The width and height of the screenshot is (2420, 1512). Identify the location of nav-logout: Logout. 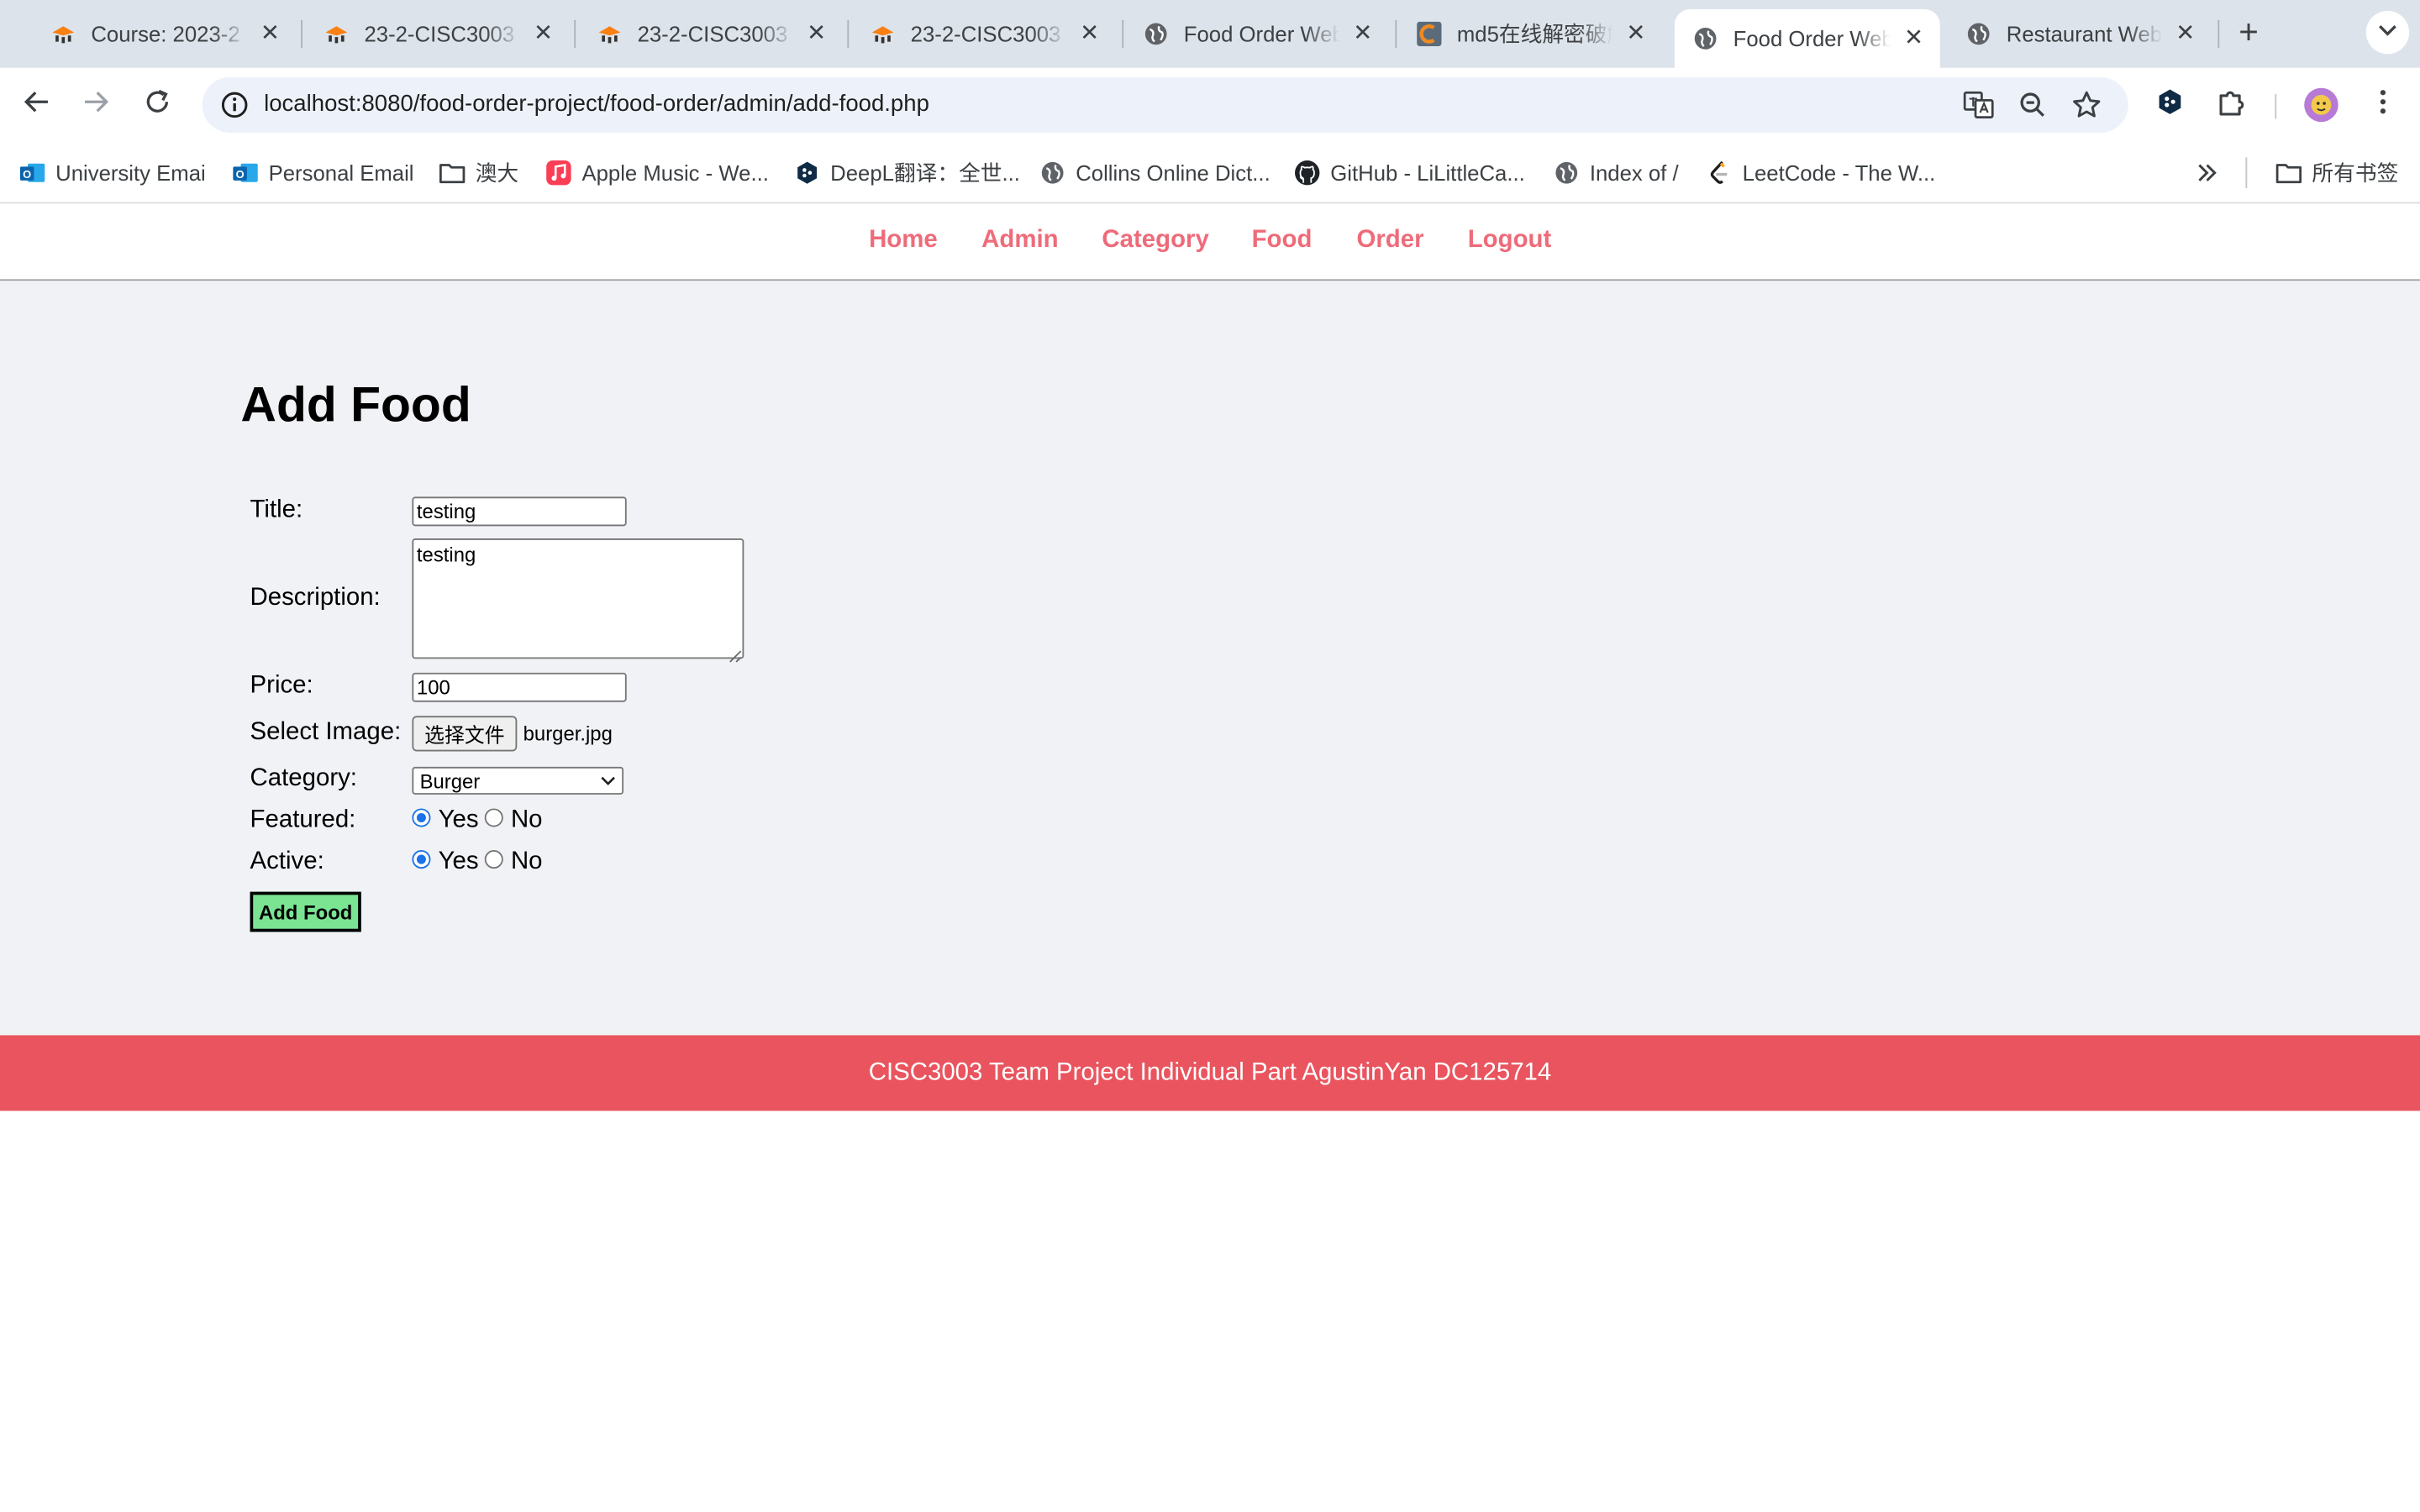
(1510, 241).